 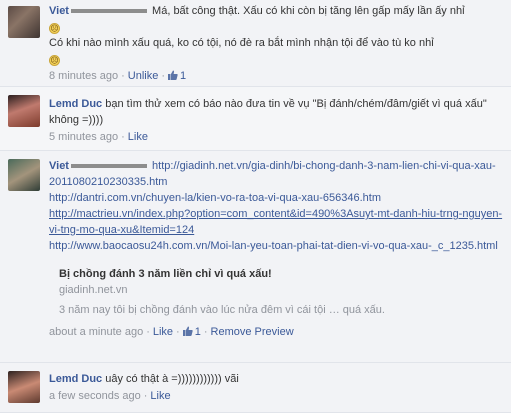 I want to click on comment-meta: 8 minutes ago · Unlike · 1, so click(x=118, y=76).